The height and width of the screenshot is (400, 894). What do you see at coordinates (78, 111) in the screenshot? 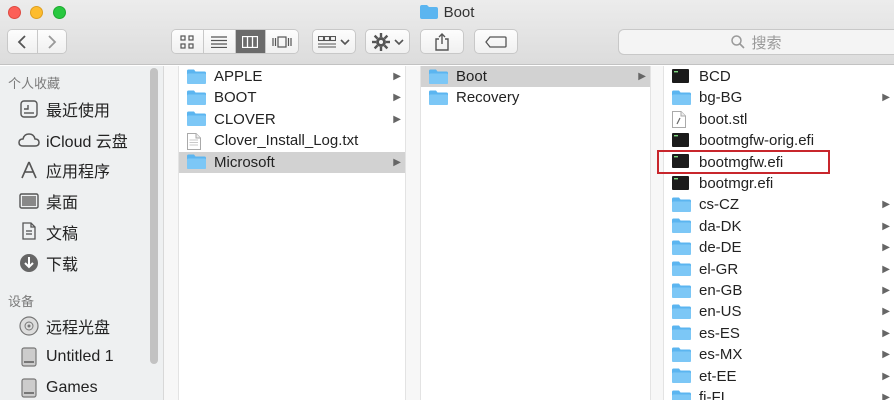
I see `sidebar-item-label: 最近使用` at bounding box center [78, 111].